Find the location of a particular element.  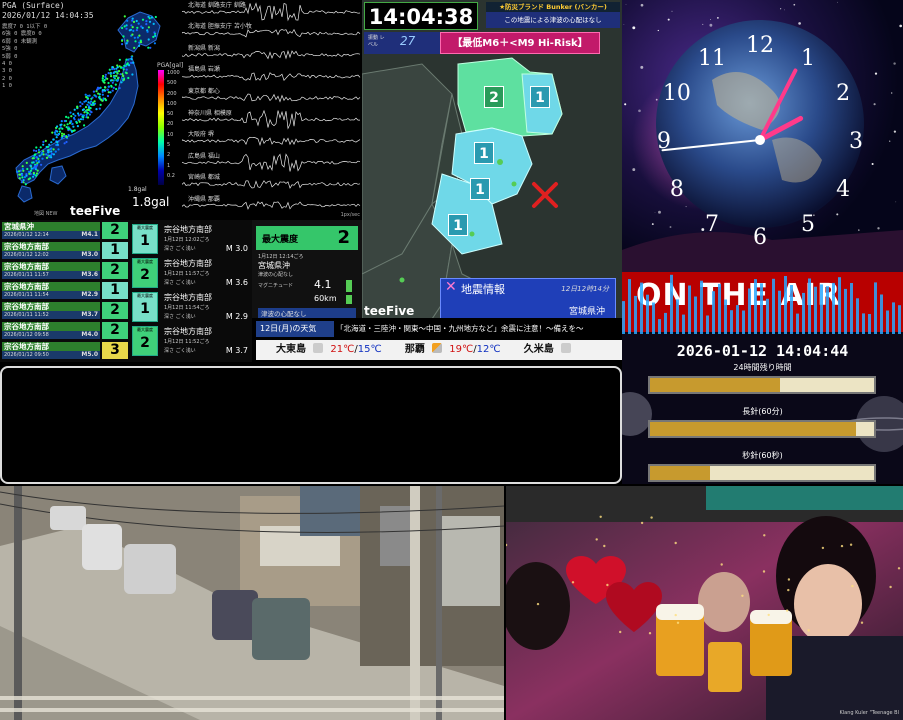

pga-scale-tick: 500 is located at coordinates (172, 83).